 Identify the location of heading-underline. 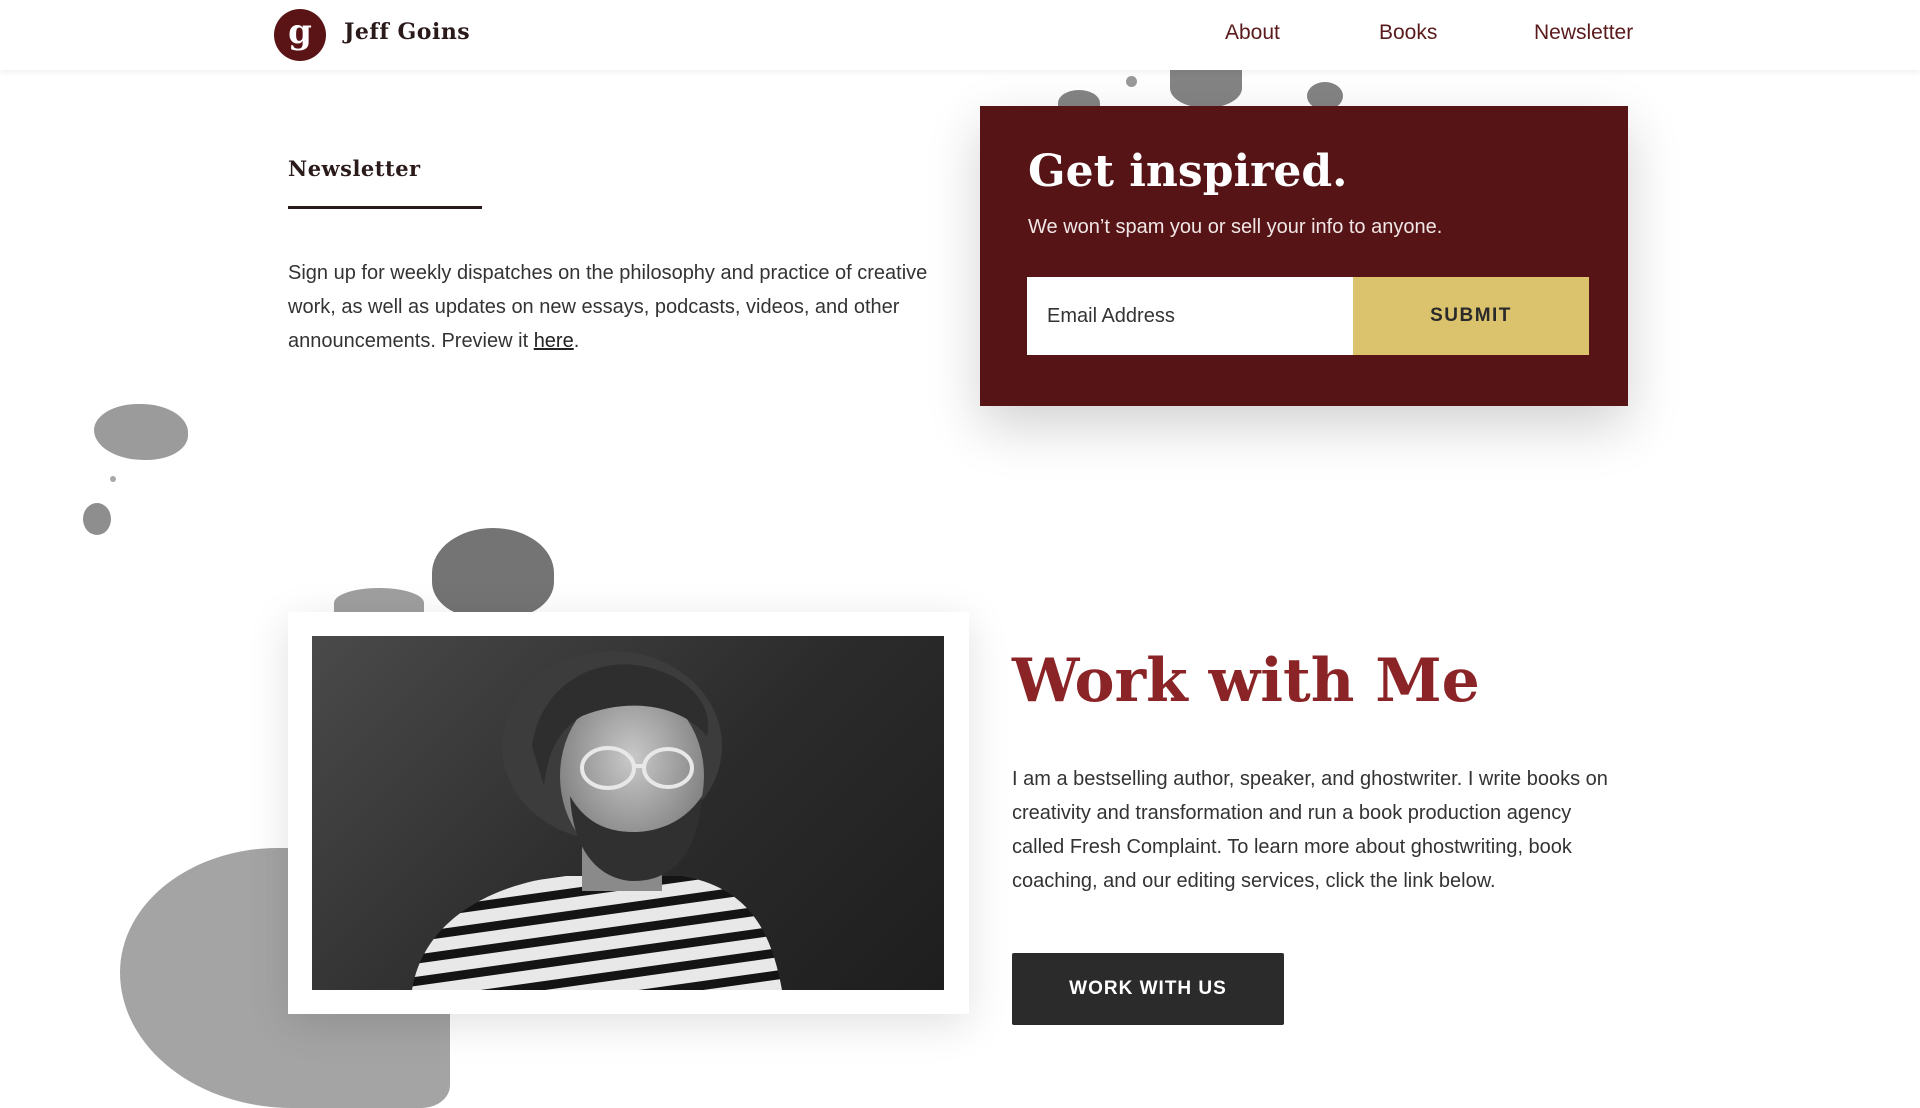
(385, 207).